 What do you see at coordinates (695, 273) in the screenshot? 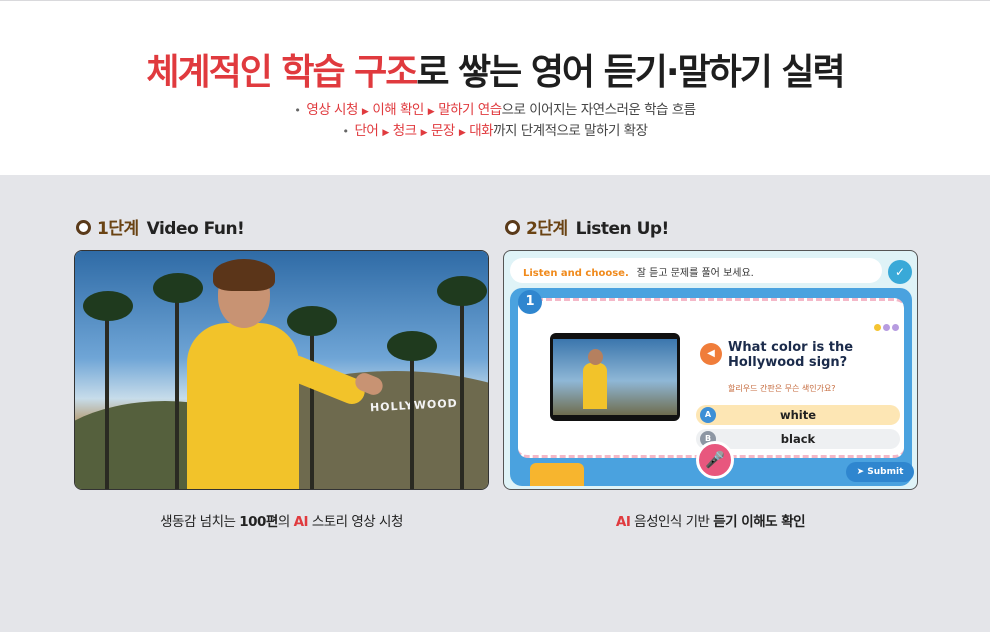
I see `instruction-text: 잘 듣고 문제를 풀어 보세요.` at bounding box center [695, 273].